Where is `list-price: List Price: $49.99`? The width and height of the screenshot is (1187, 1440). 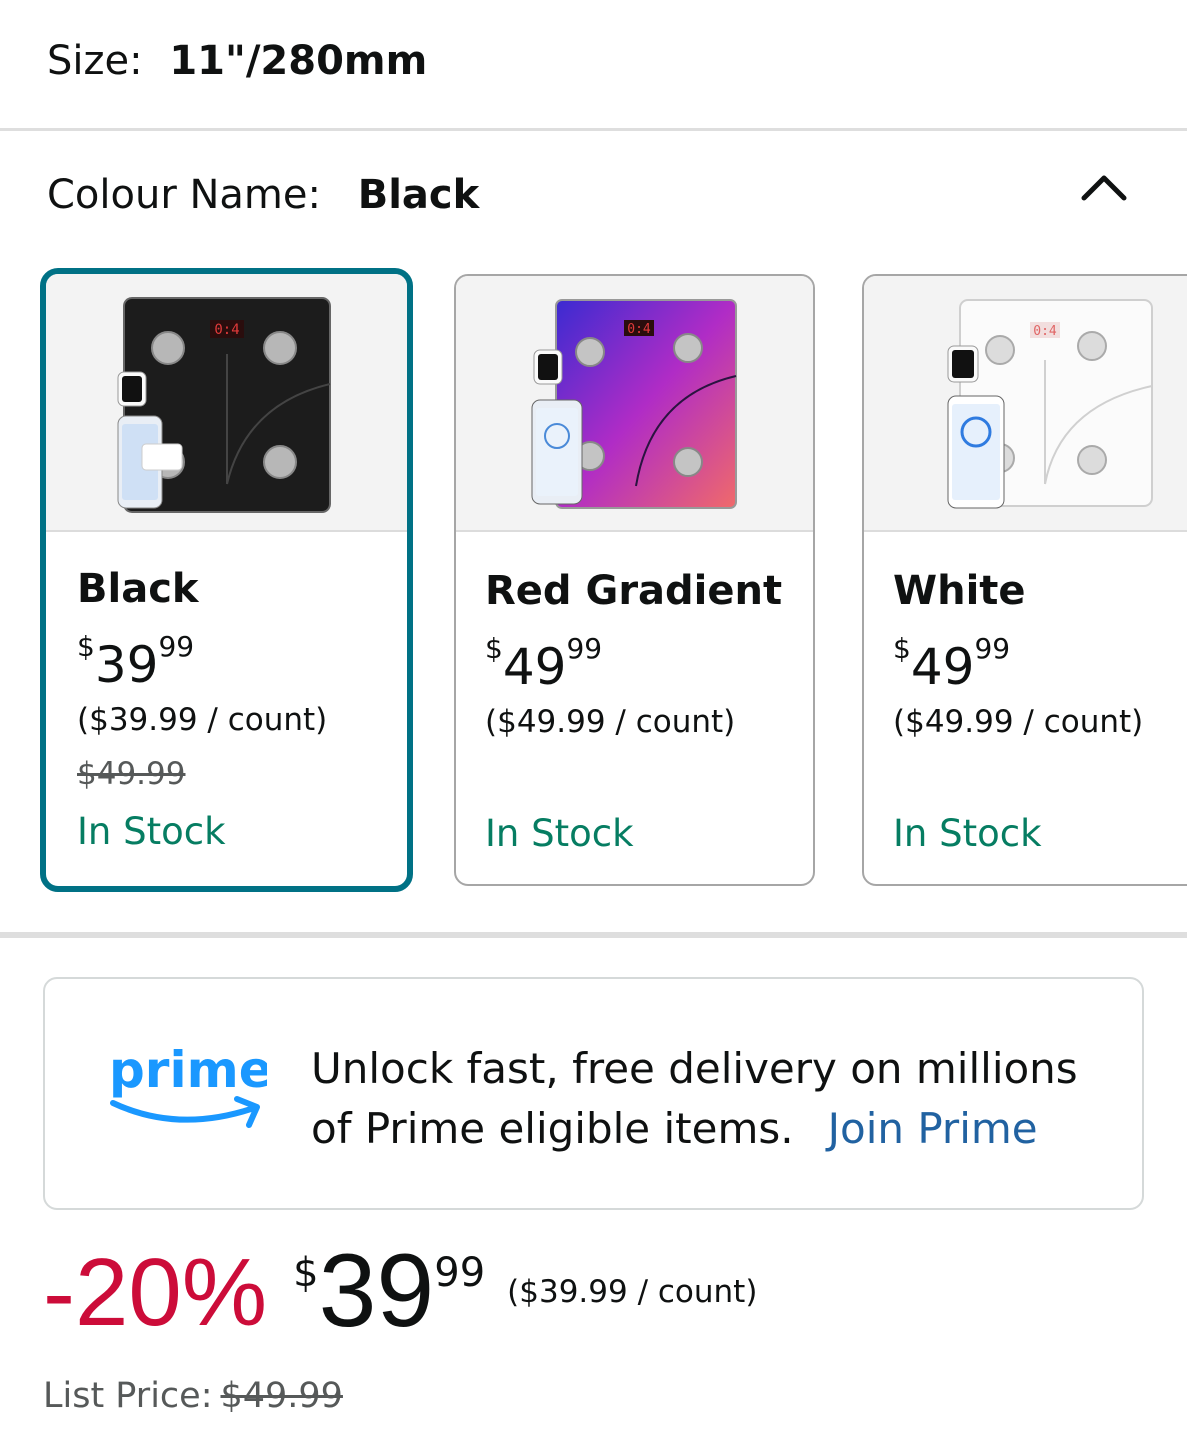
list-price: List Price: $49.99 is located at coordinates (193, 1396).